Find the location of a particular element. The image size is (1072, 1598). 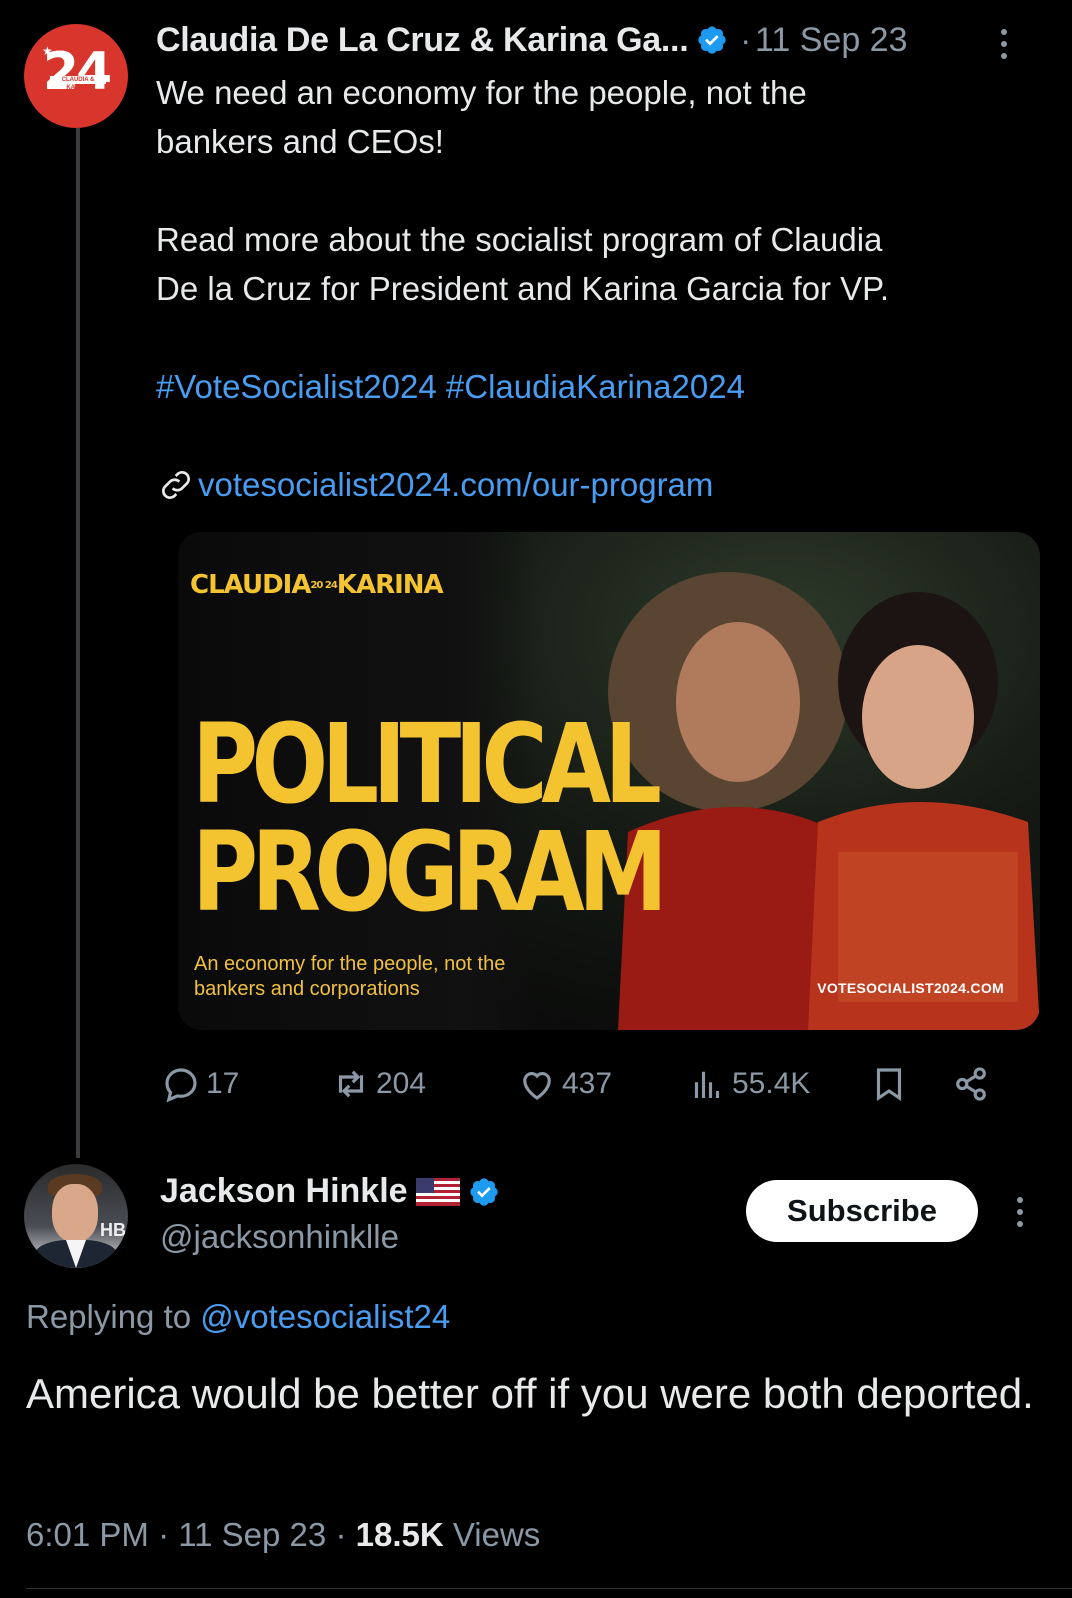

tweet1-date: 11 Sep 23 is located at coordinates (831, 40).